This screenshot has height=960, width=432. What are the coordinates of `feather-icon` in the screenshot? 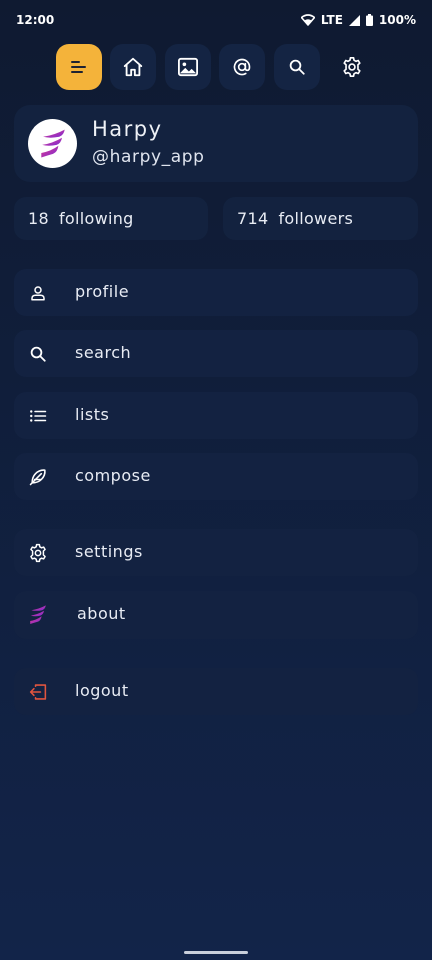 It's located at (38, 477).